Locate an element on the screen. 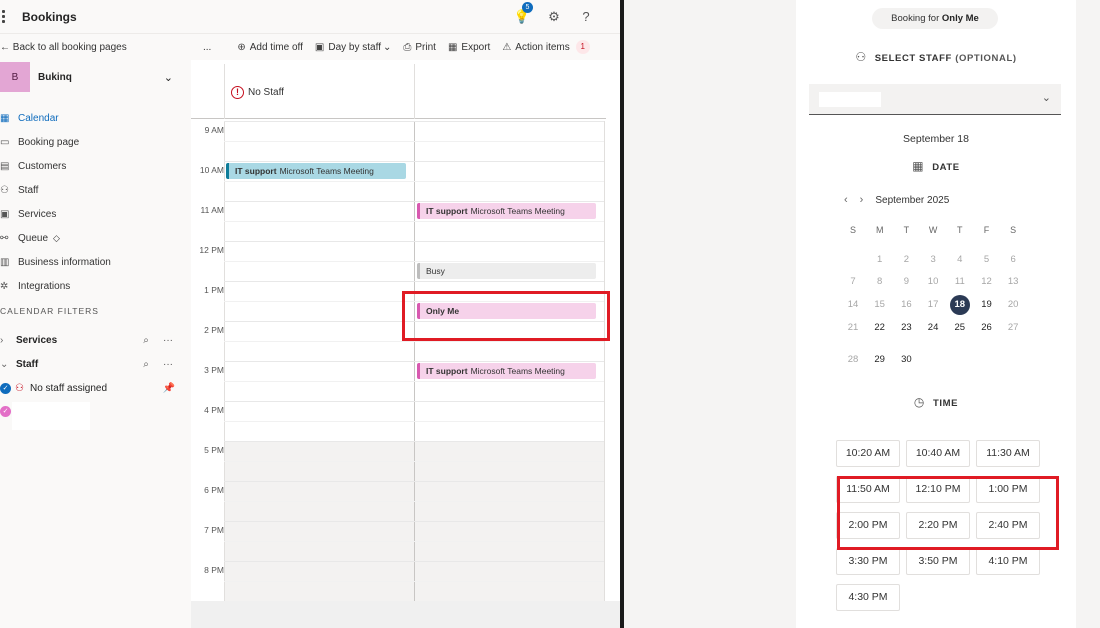 The height and width of the screenshot is (628, 1100). day-cell: 29 is located at coordinates (880, 360).